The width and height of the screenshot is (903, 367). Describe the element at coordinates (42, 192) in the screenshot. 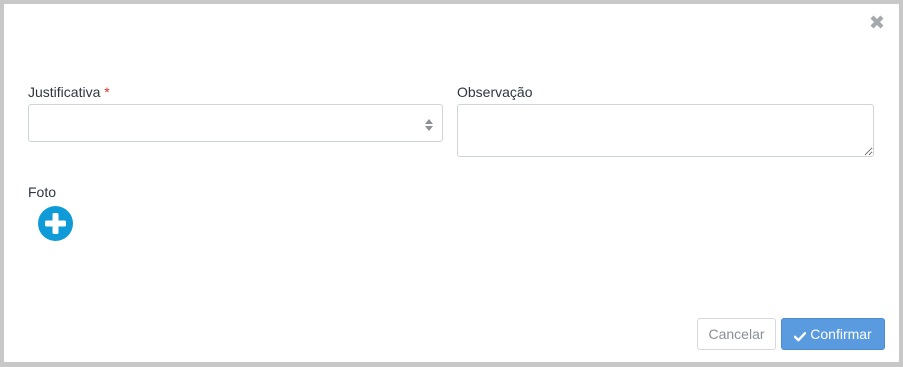

I see `foto-label: Foto` at that location.